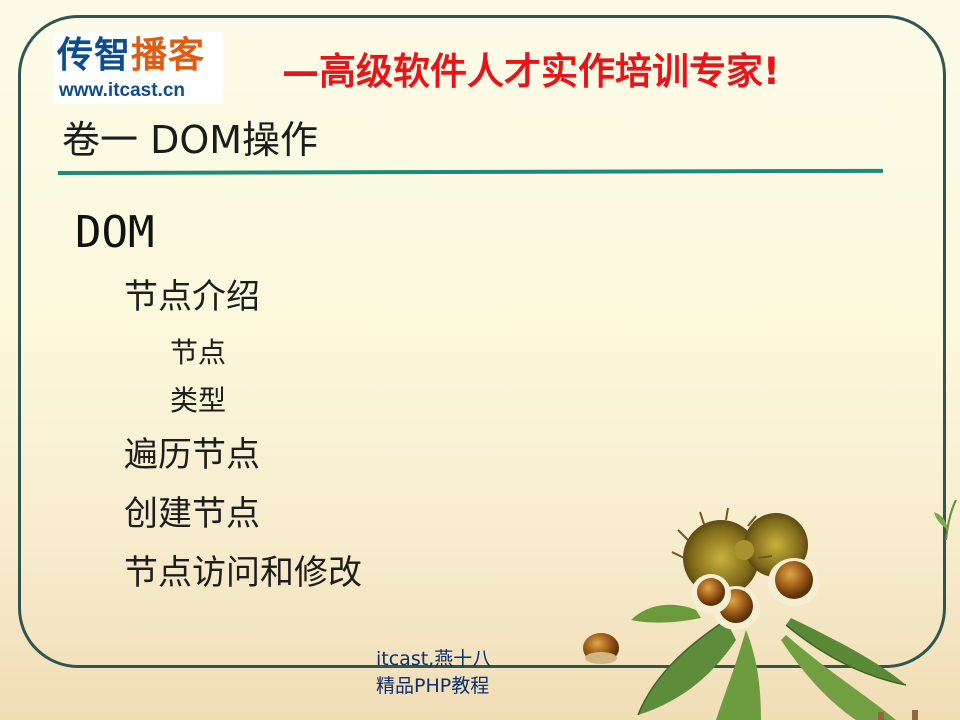  Describe the element at coordinates (192, 455) in the screenshot. I see `bullet-traverse-nodes: 遍历节点` at that location.